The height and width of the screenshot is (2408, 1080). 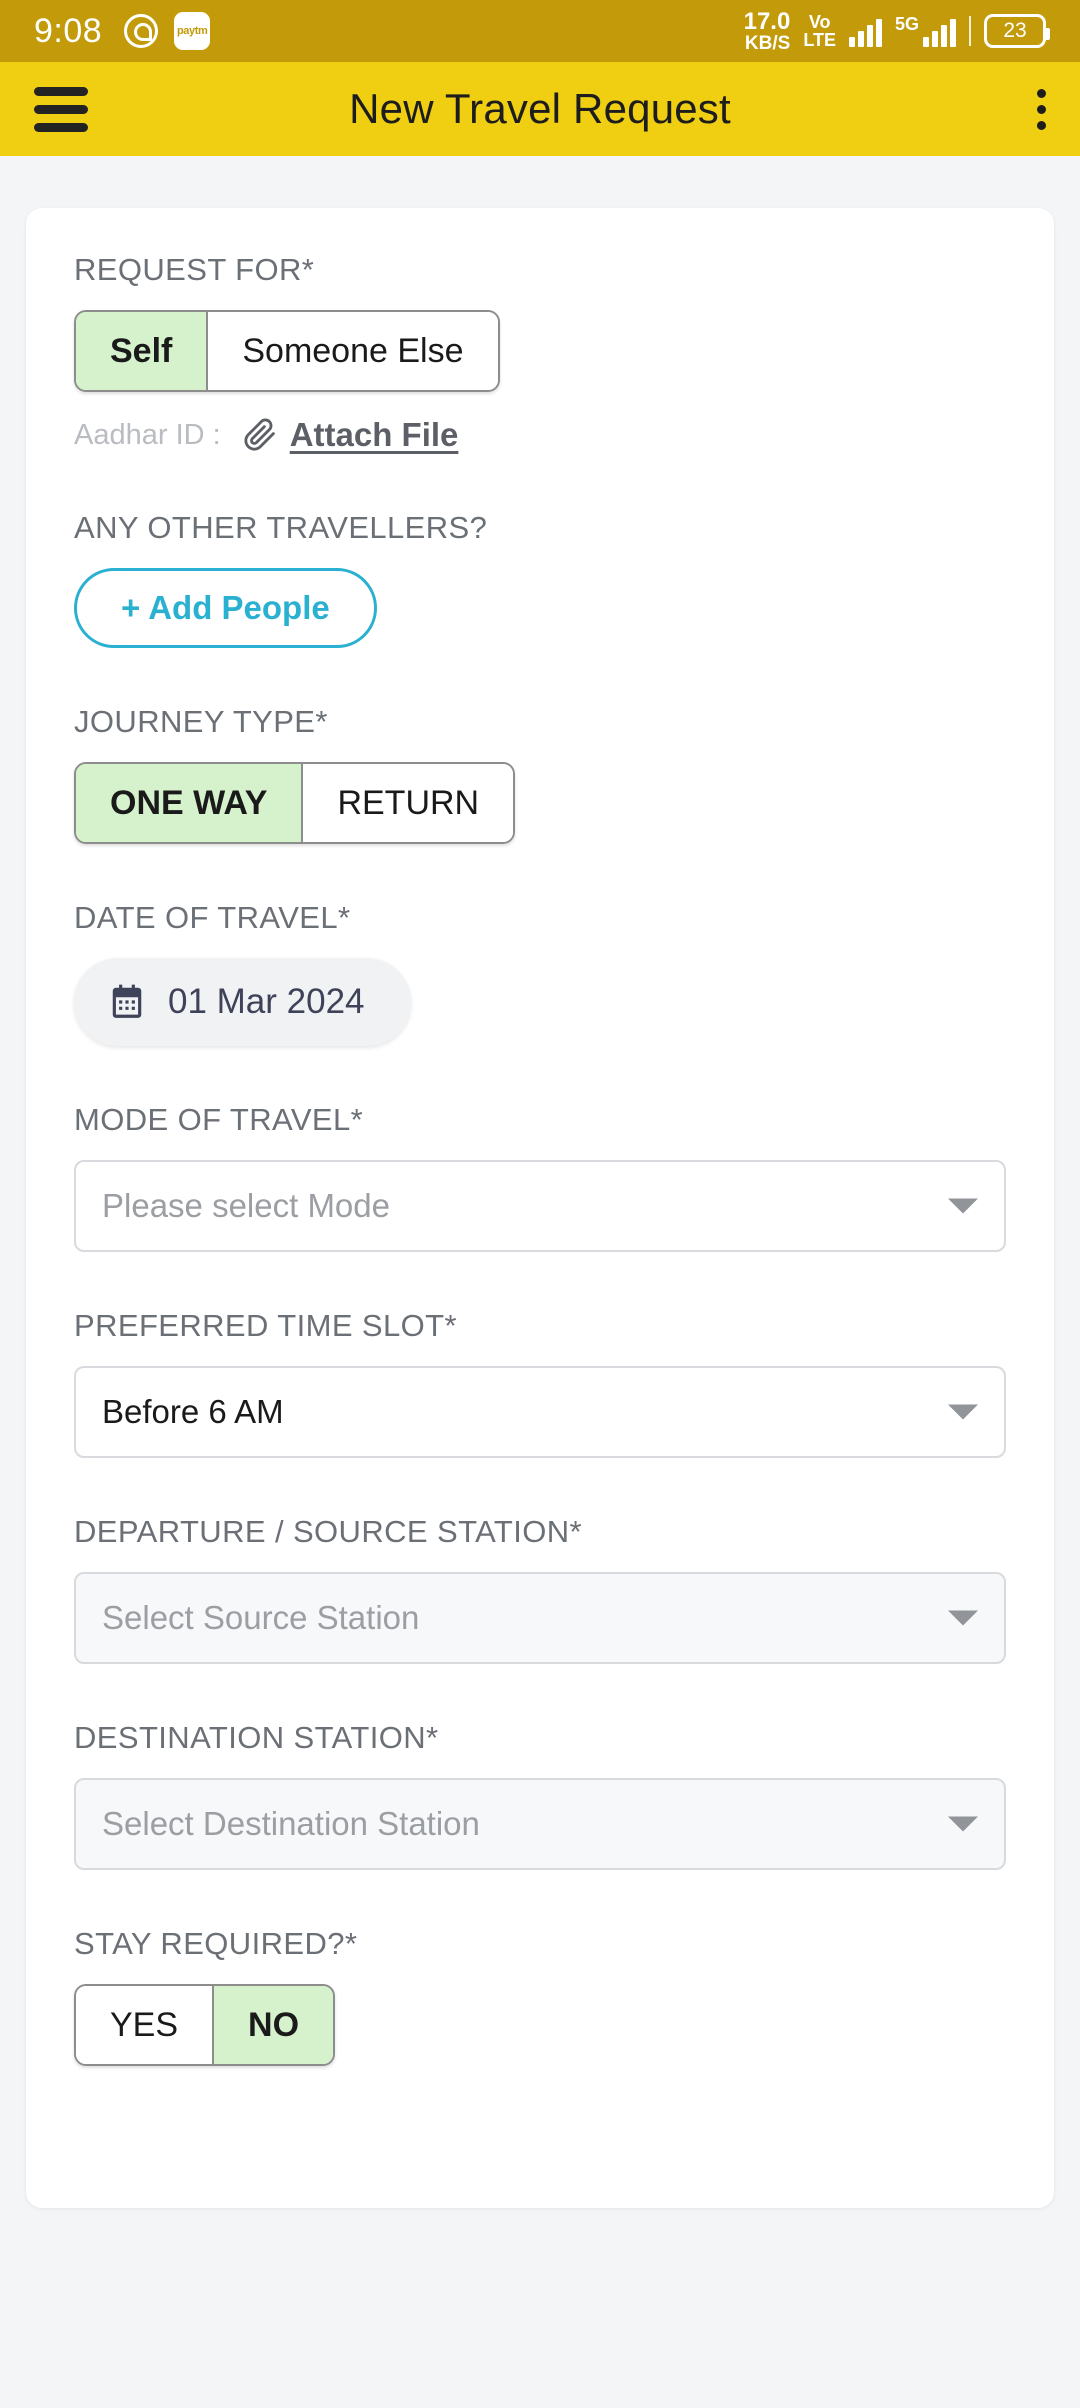 I want to click on label-date-of-travel: DATE OF TRAVEL*, so click(x=212, y=917).